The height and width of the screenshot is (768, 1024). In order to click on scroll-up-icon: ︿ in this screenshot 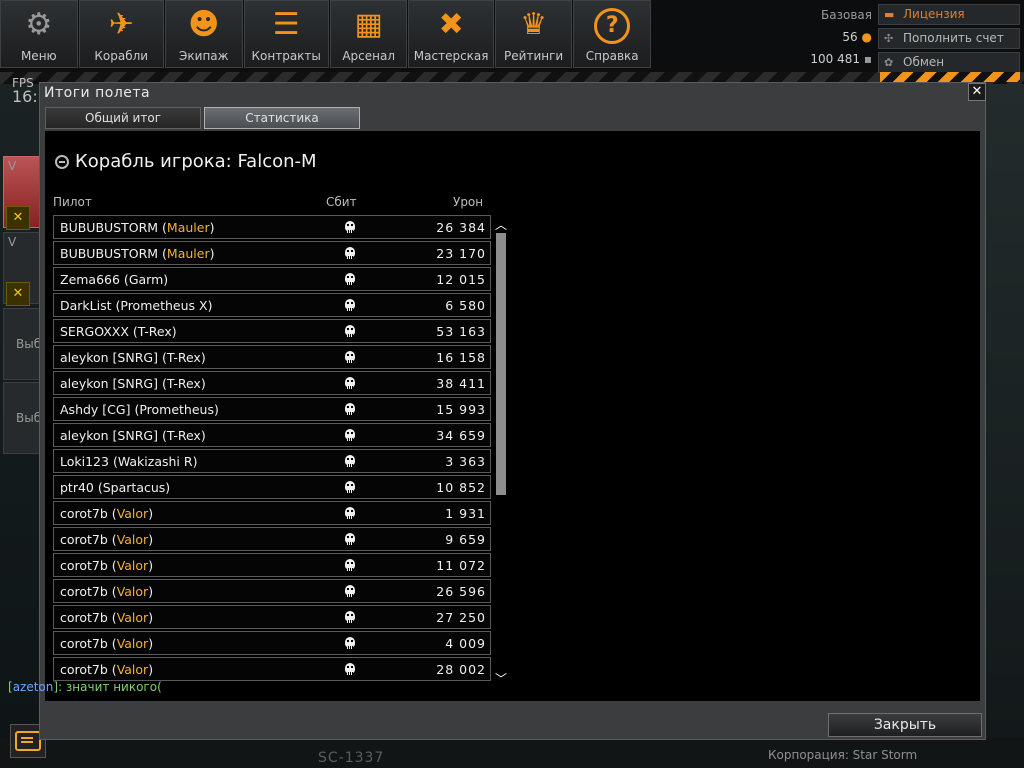, I will do `click(501, 225)`.